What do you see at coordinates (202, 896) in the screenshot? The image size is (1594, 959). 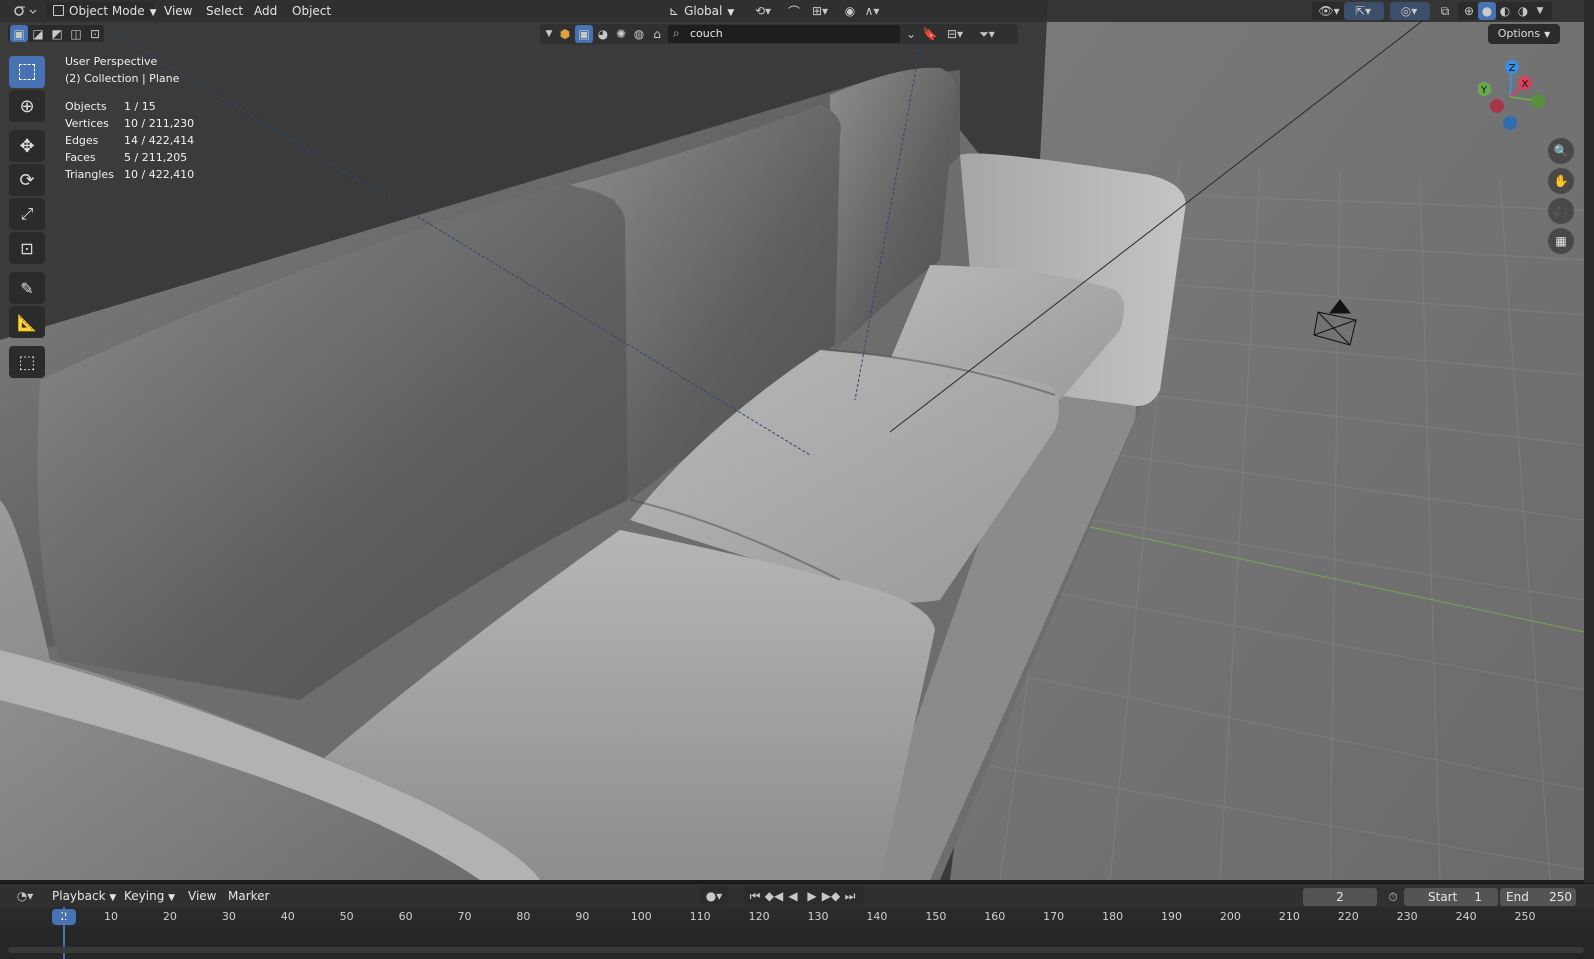 I see `timeline-menu-view: View` at bounding box center [202, 896].